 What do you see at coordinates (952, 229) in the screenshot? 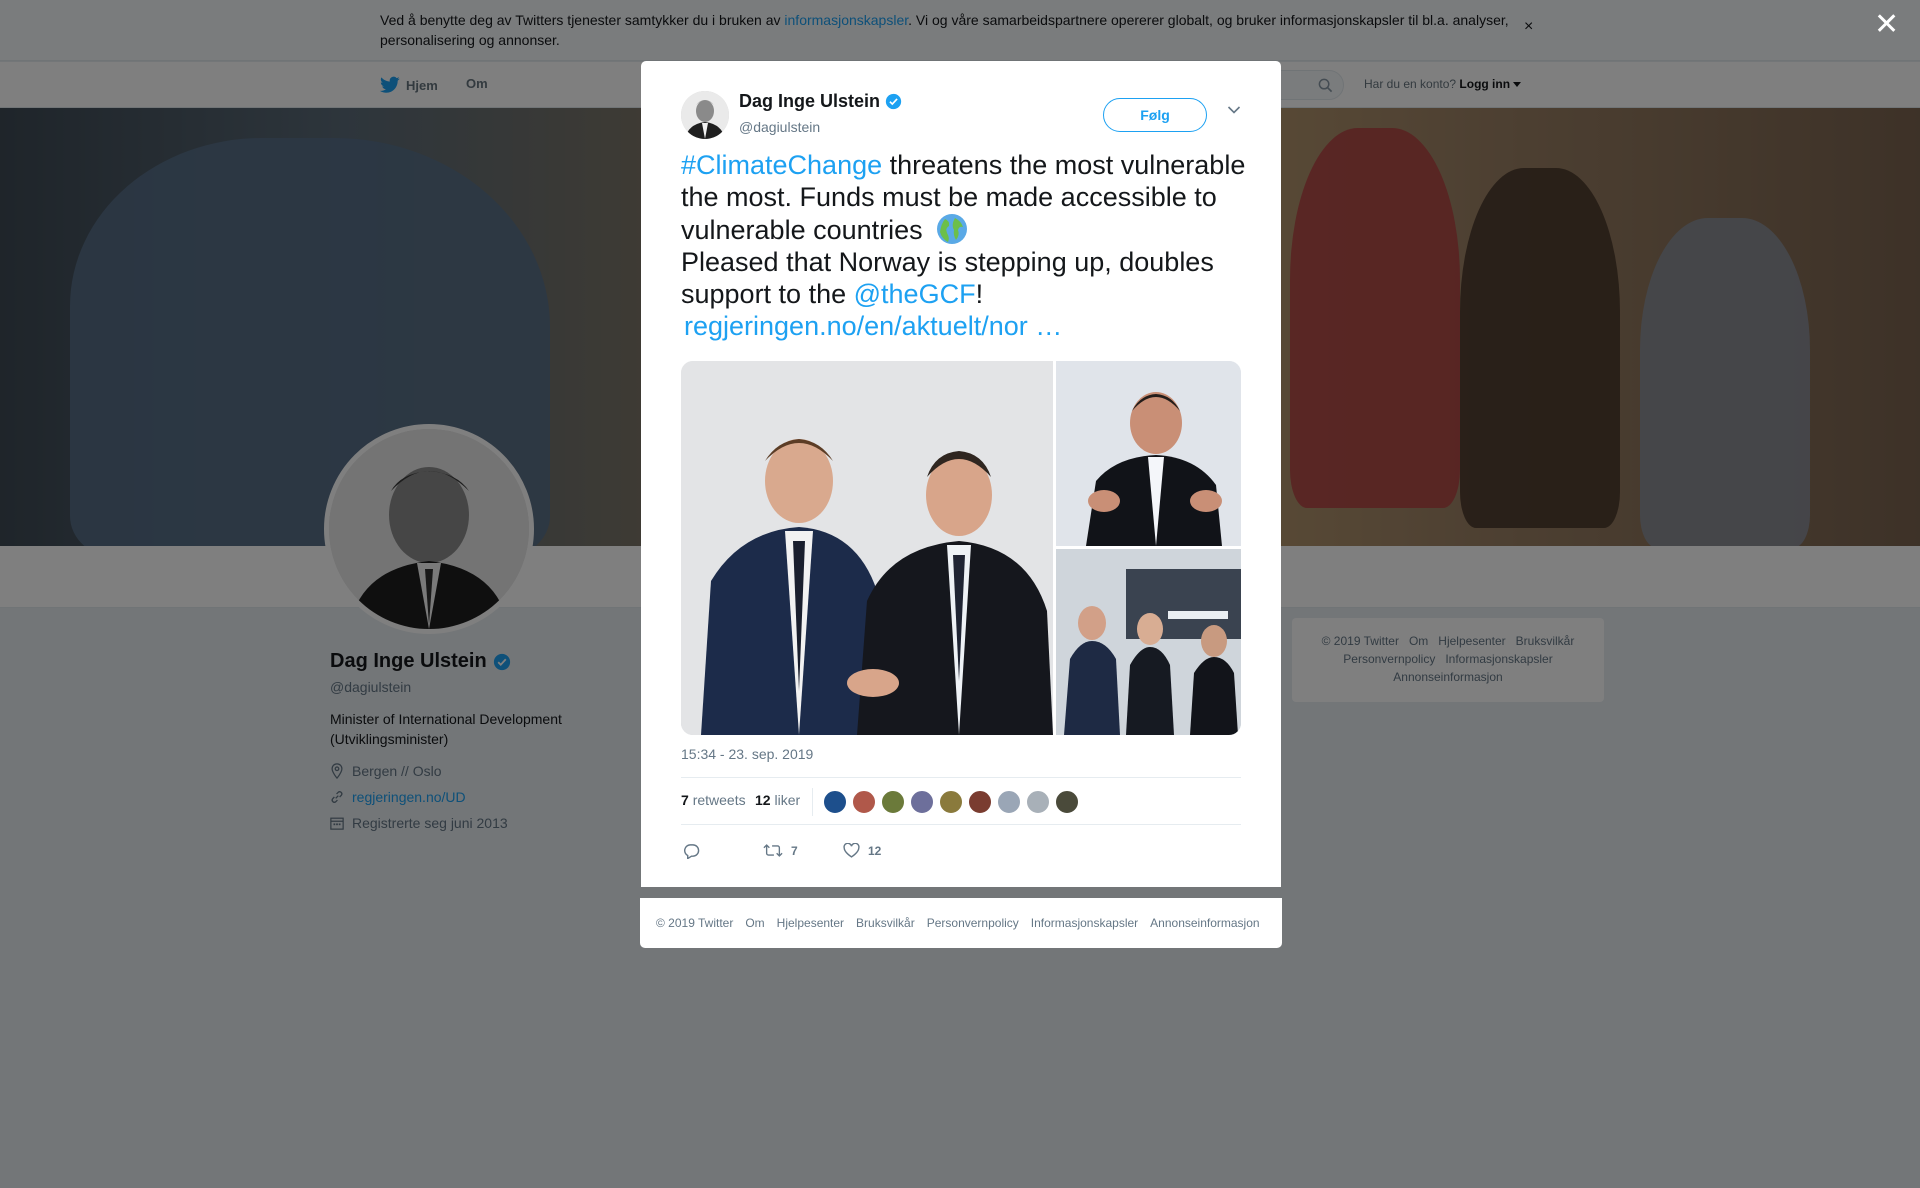
I see `globe-emoji-icon` at bounding box center [952, 229].